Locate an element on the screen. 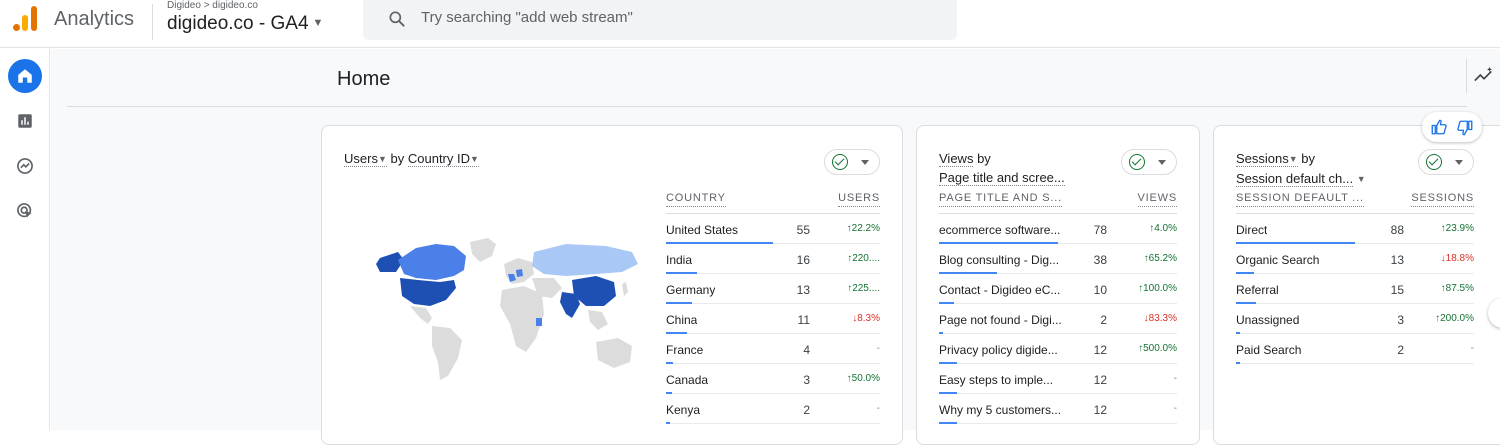 Image resolution: width=1500 pixels, height=445 pixels. map-region-canada is located at coordinates (432, 262).